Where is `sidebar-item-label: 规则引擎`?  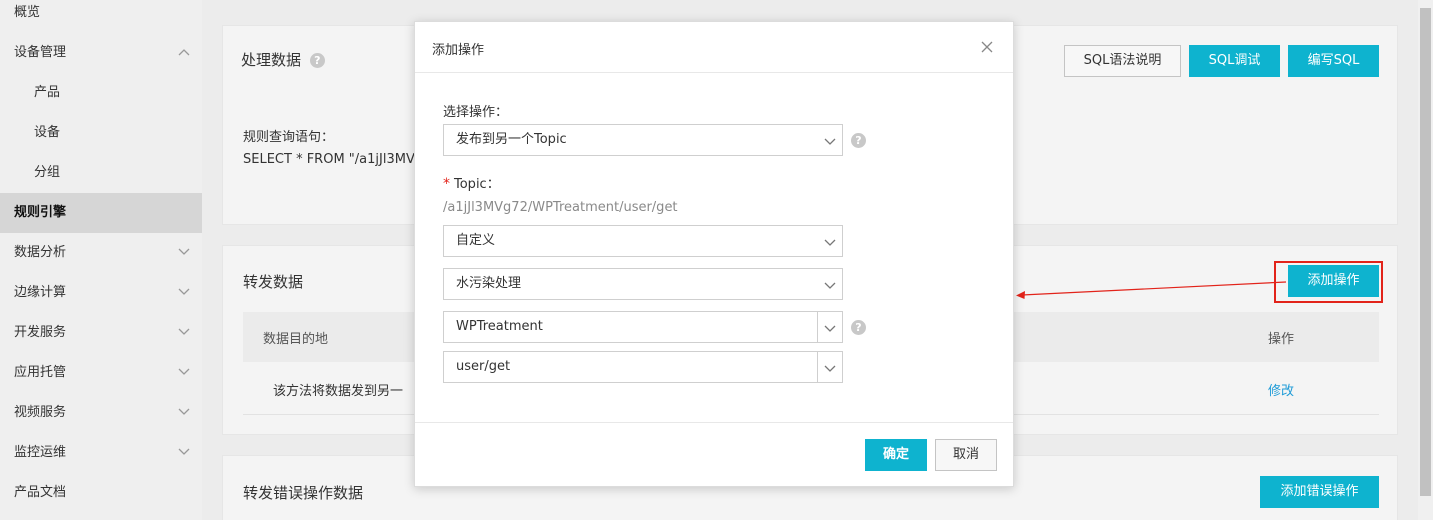
sidebar-item-label: 规则引擎 is located at coordinates (40, 212).